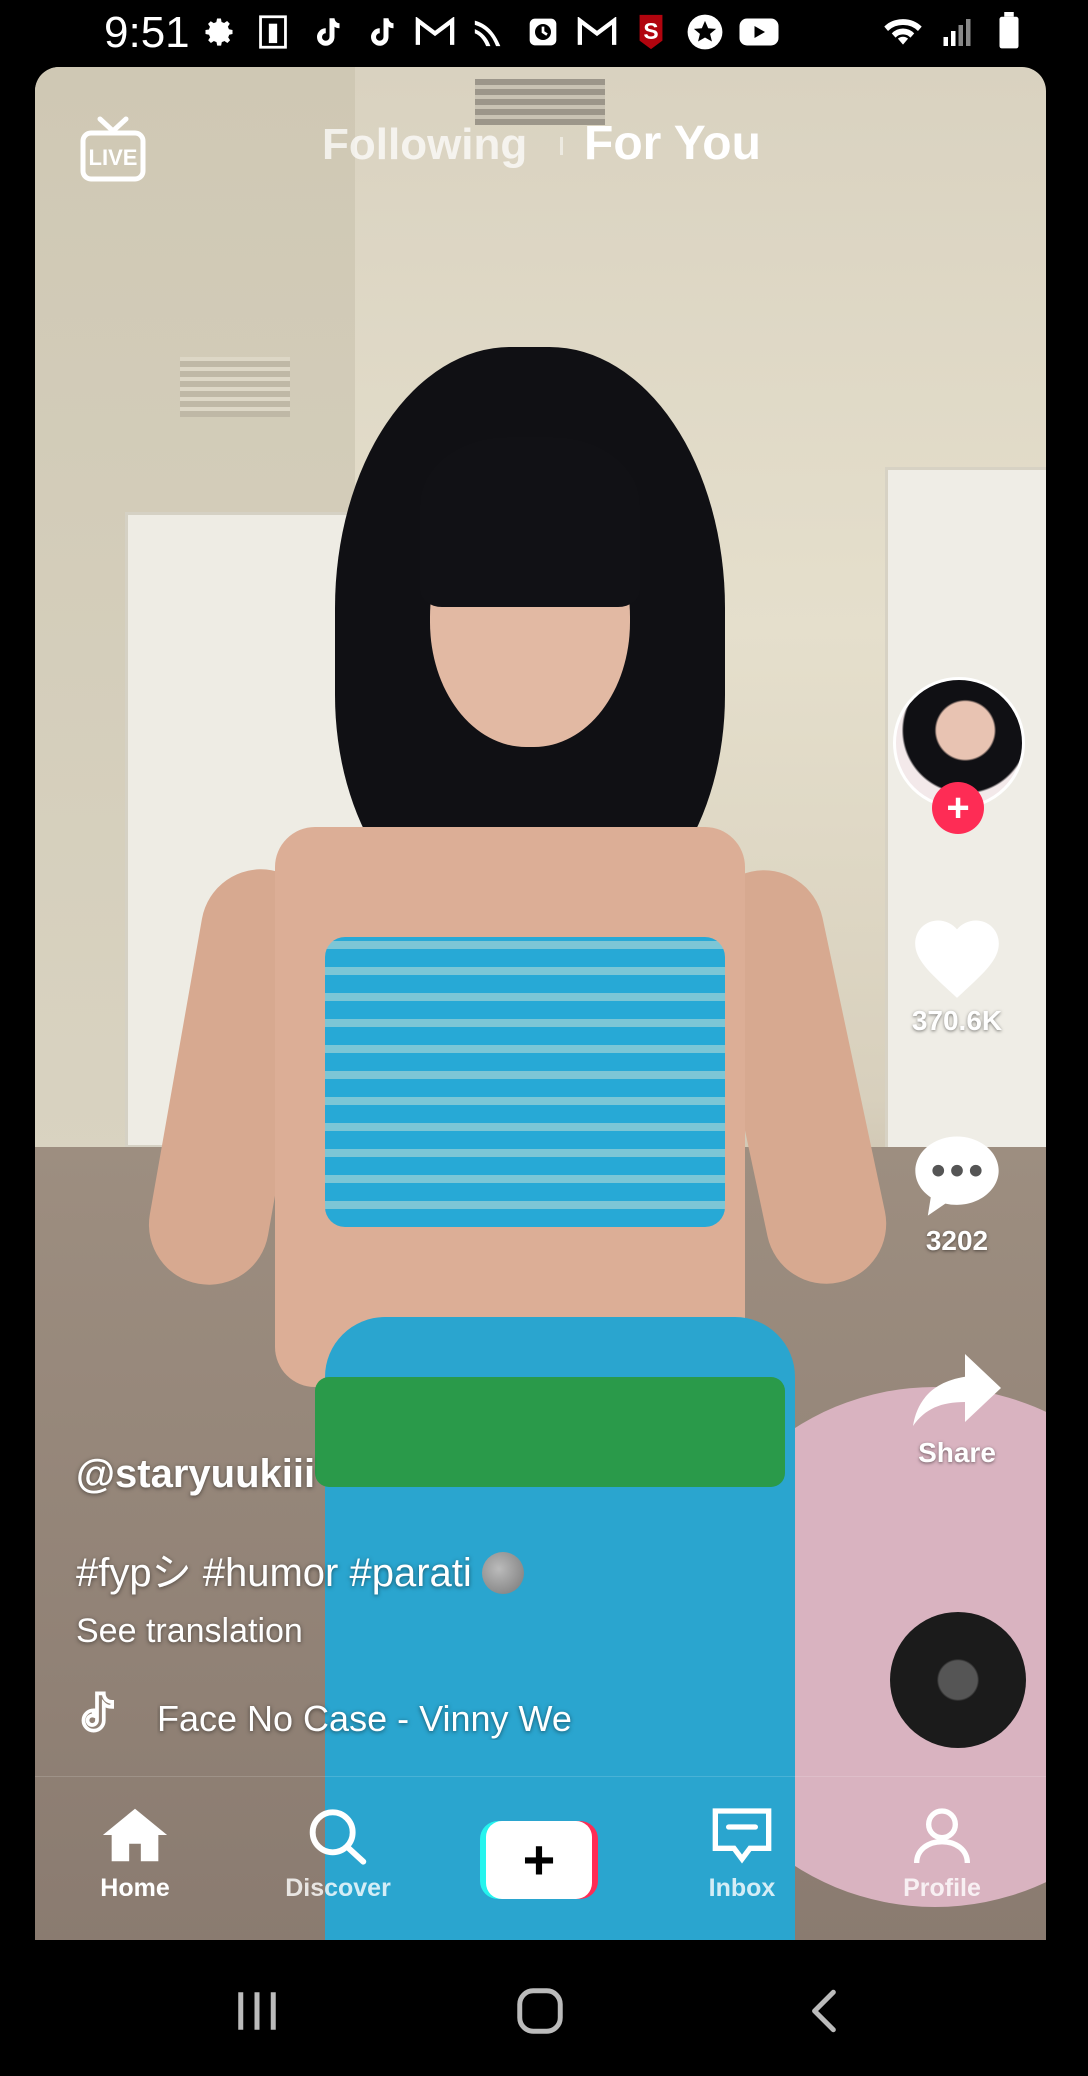 The width and height of the screenshot is (1088, 2076). I want to click on share-button: Share, so click(957, 1408).